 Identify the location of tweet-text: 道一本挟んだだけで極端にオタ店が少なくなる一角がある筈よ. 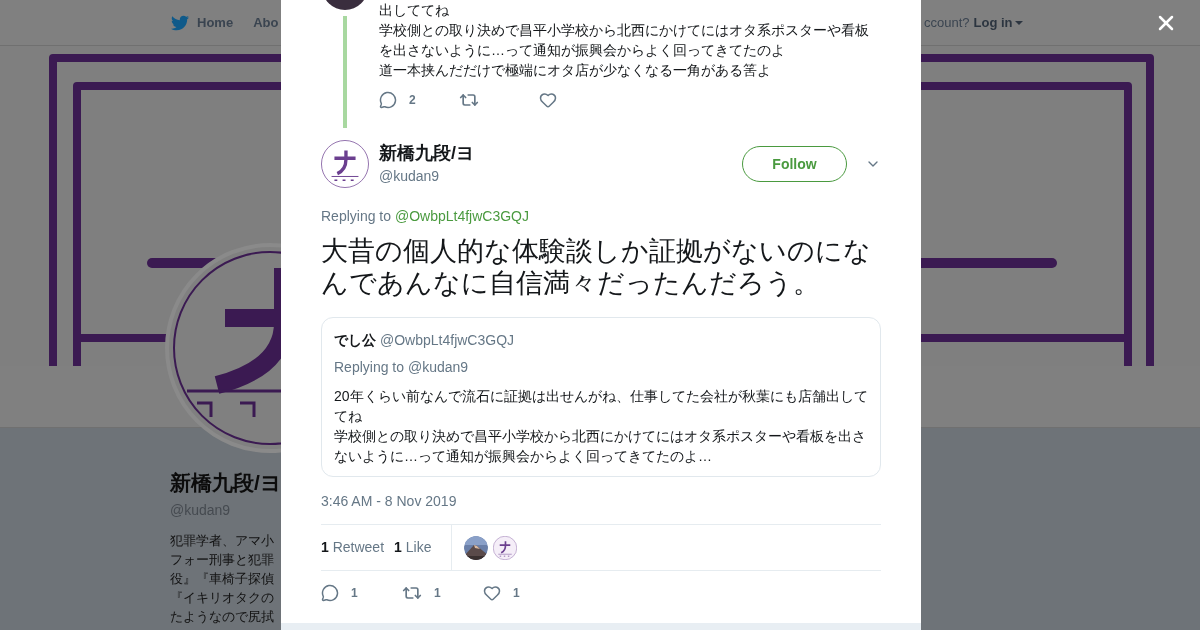
(575, 70).